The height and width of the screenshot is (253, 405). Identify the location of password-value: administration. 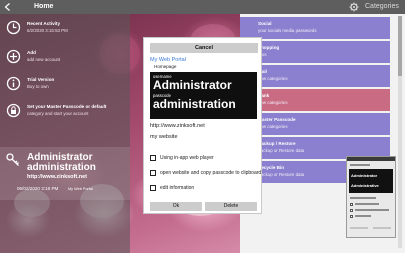
(194, 104).